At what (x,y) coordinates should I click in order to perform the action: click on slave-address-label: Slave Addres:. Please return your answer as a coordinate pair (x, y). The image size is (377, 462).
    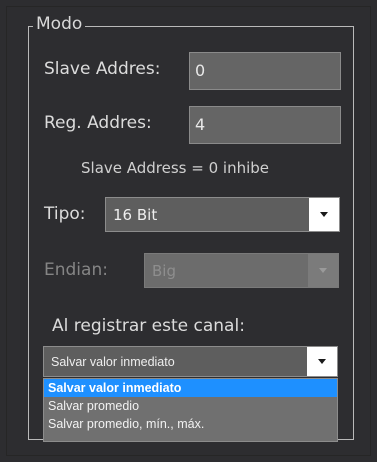
    Looking at the image, I should click on (102, 69).